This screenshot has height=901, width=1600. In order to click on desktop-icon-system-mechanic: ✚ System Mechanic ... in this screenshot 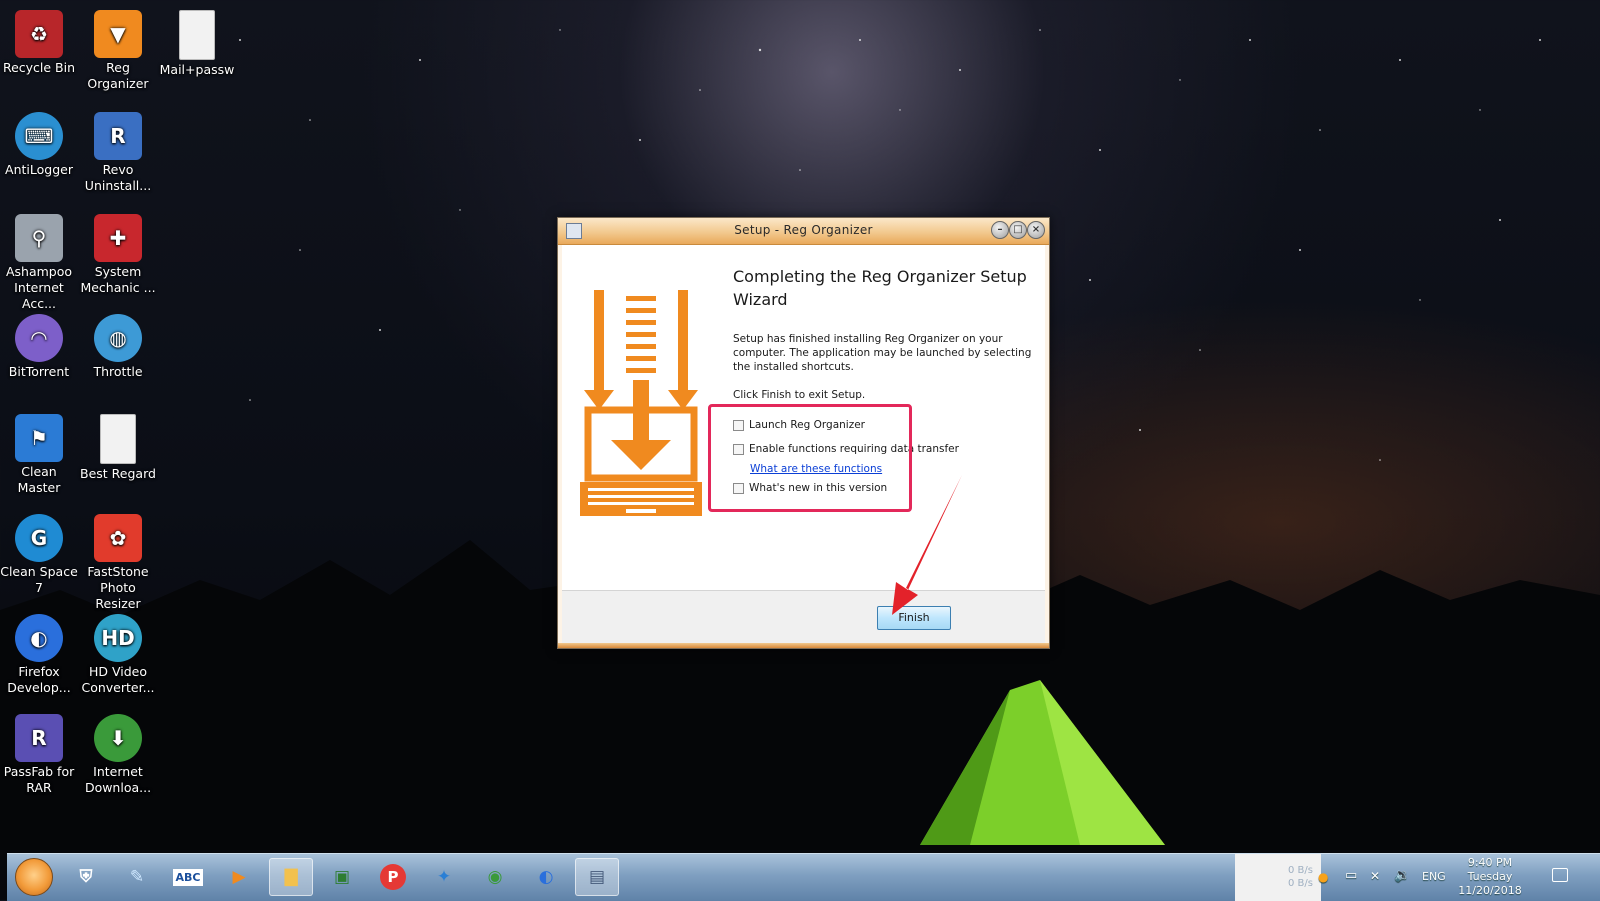, I will do `click(118, 252)`.